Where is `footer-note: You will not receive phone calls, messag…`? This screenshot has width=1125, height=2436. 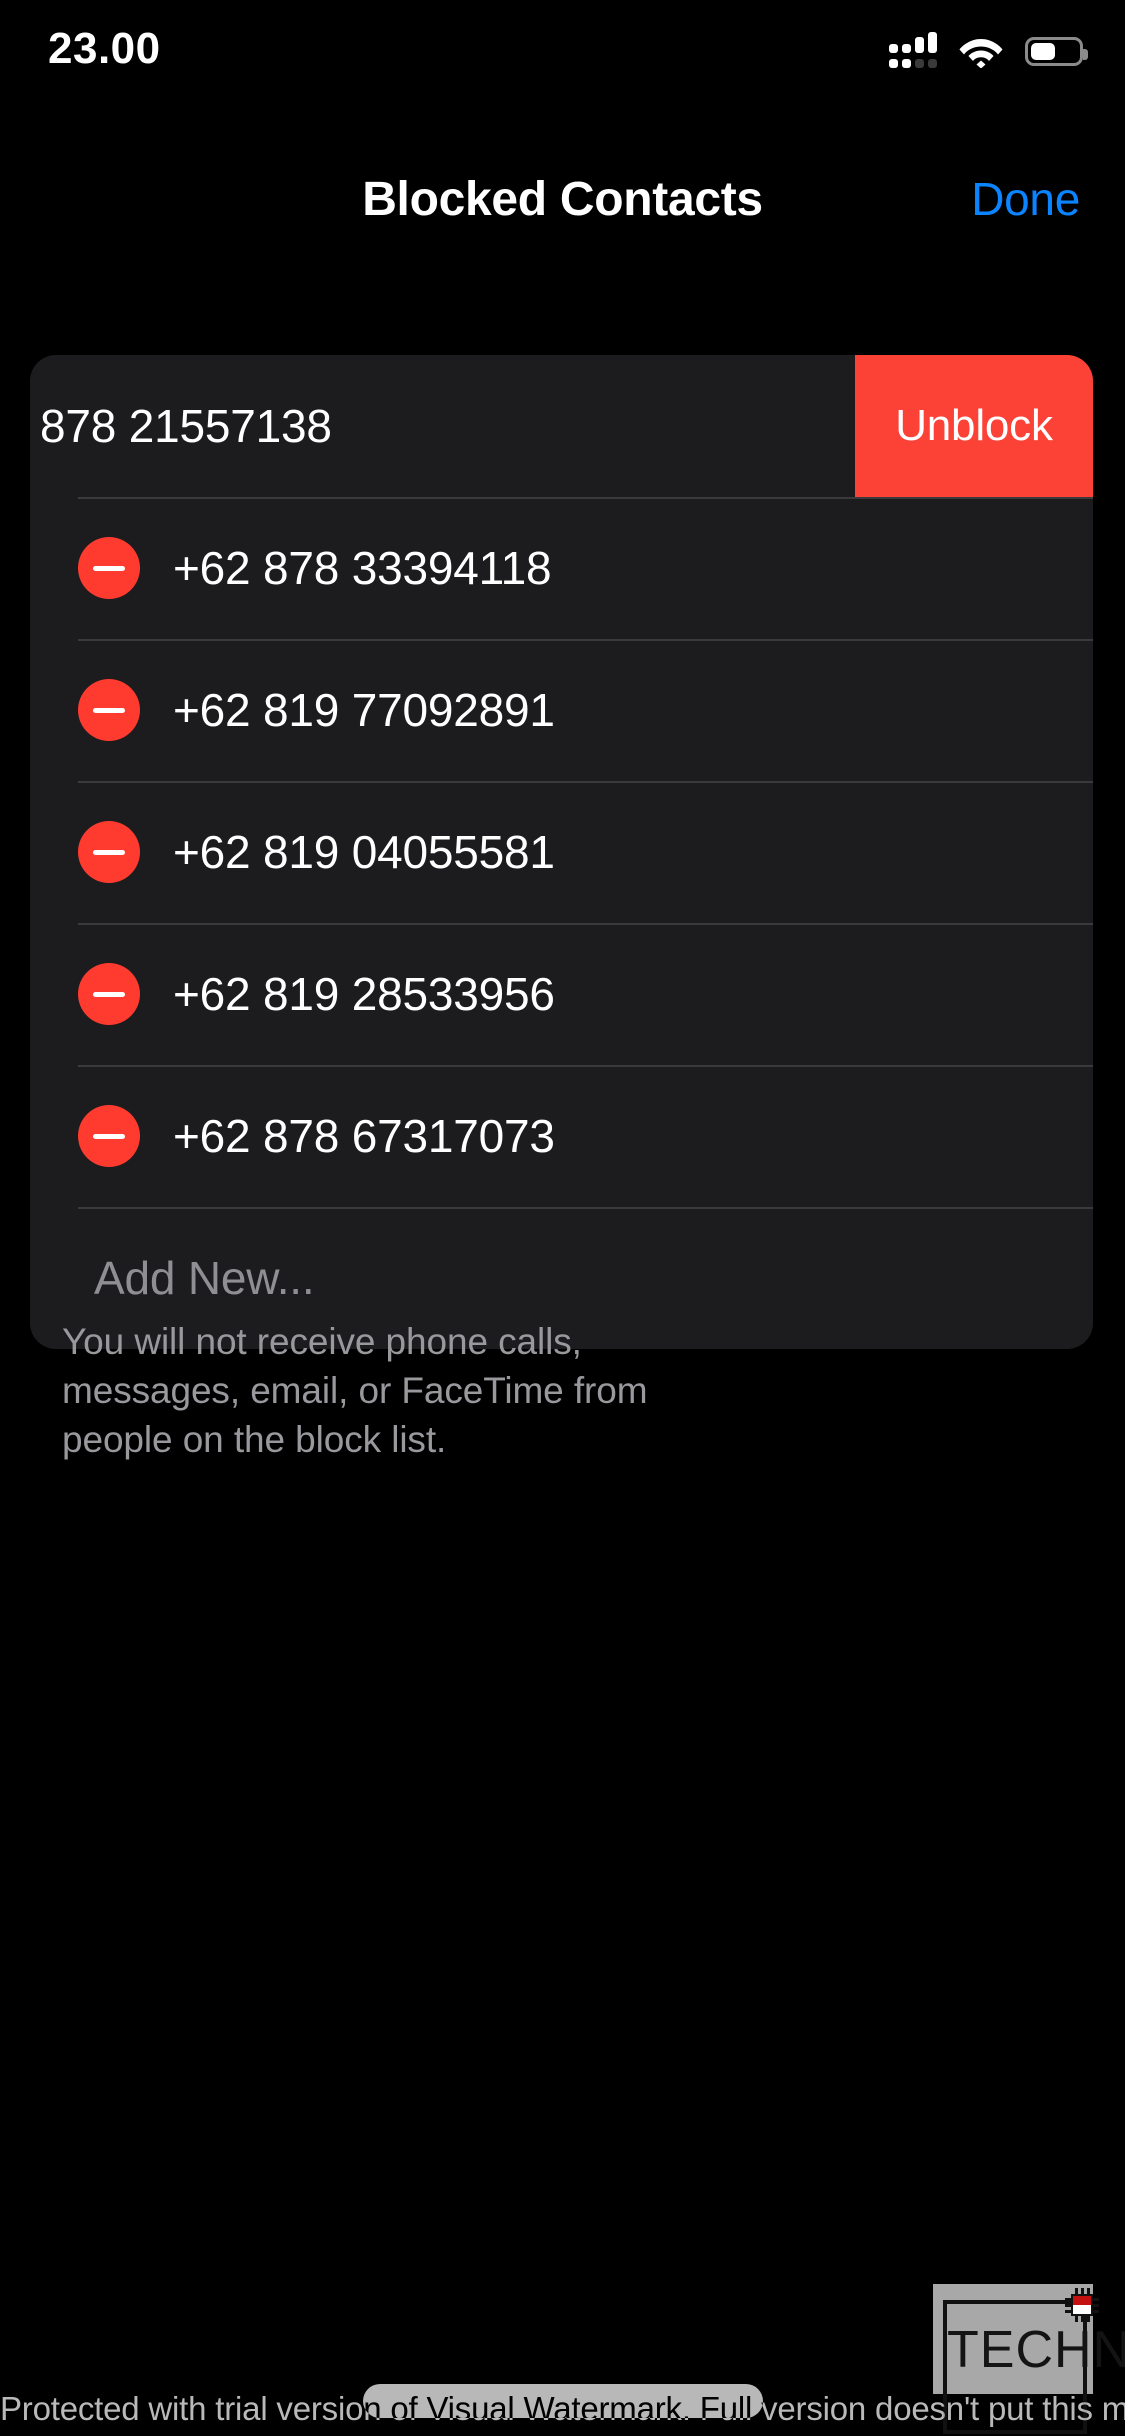
footer-note: You will not receive phone calls, messag… is located at coordinates (355, 1390).